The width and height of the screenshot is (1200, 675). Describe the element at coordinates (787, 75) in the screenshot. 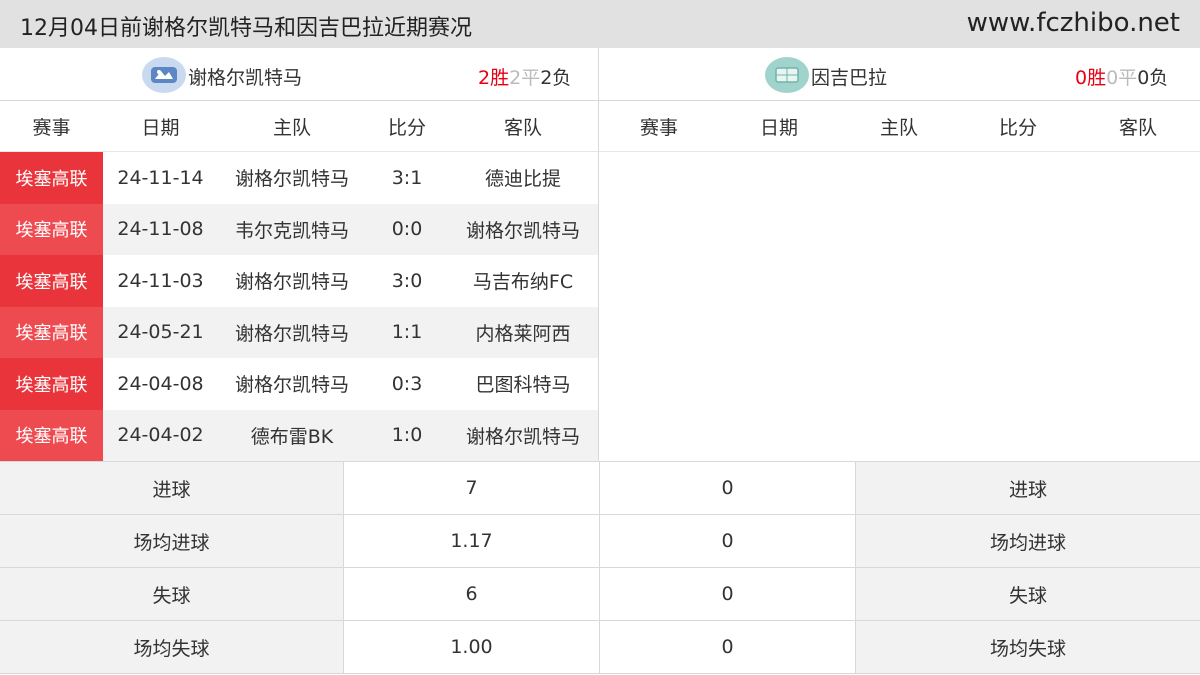

I see `stadium-icon` at that location.